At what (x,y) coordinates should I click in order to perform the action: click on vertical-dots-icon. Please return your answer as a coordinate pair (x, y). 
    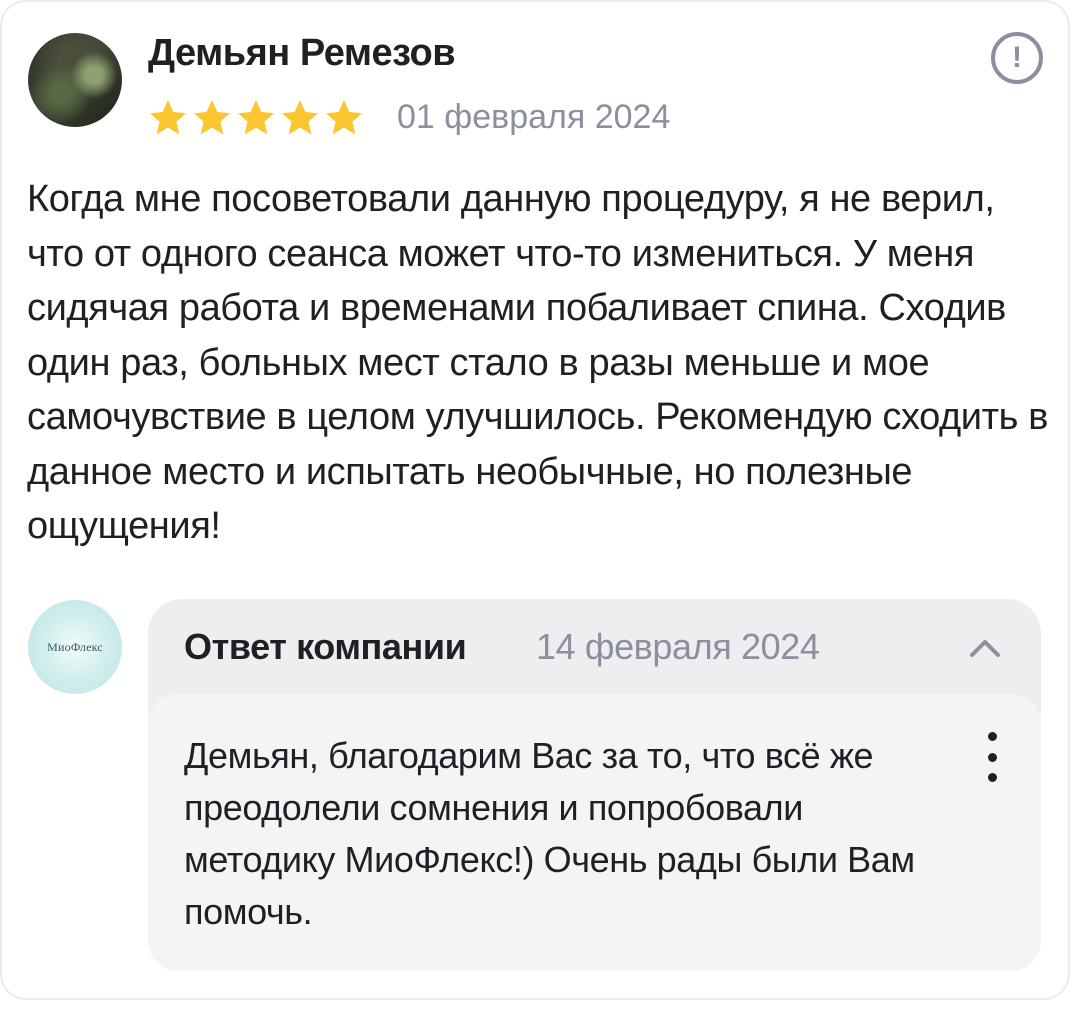
    Looking at the image, I should click on (992, 757).